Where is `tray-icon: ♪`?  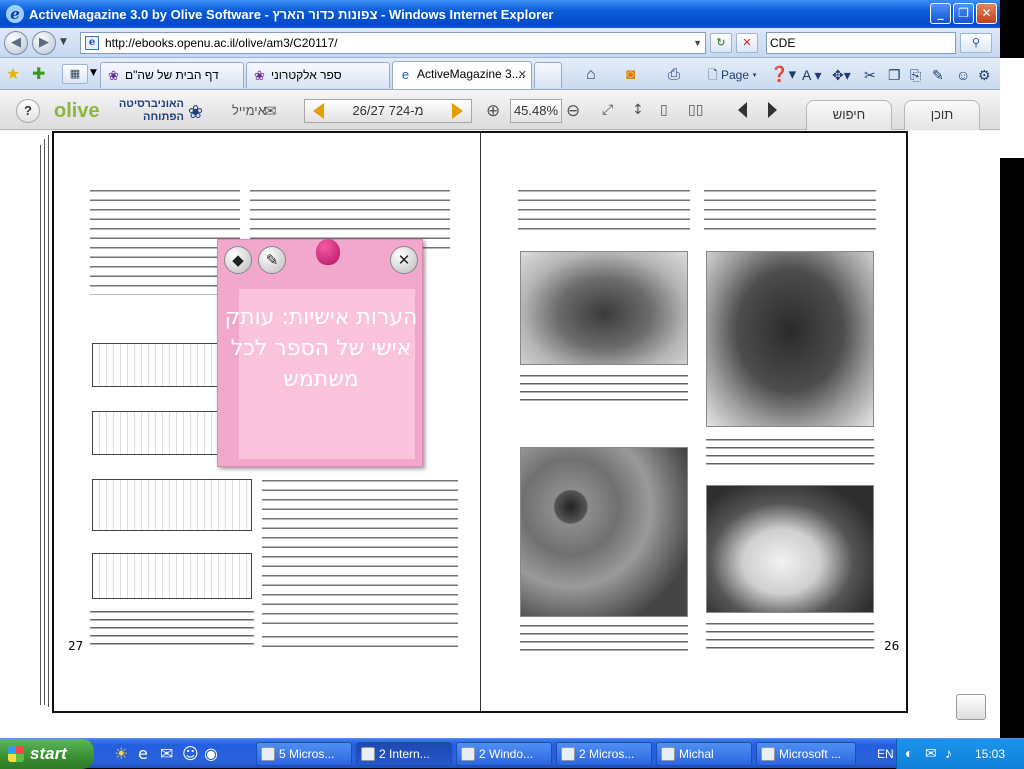 tray-icon: ♪ is located at coordinates (948, 753).